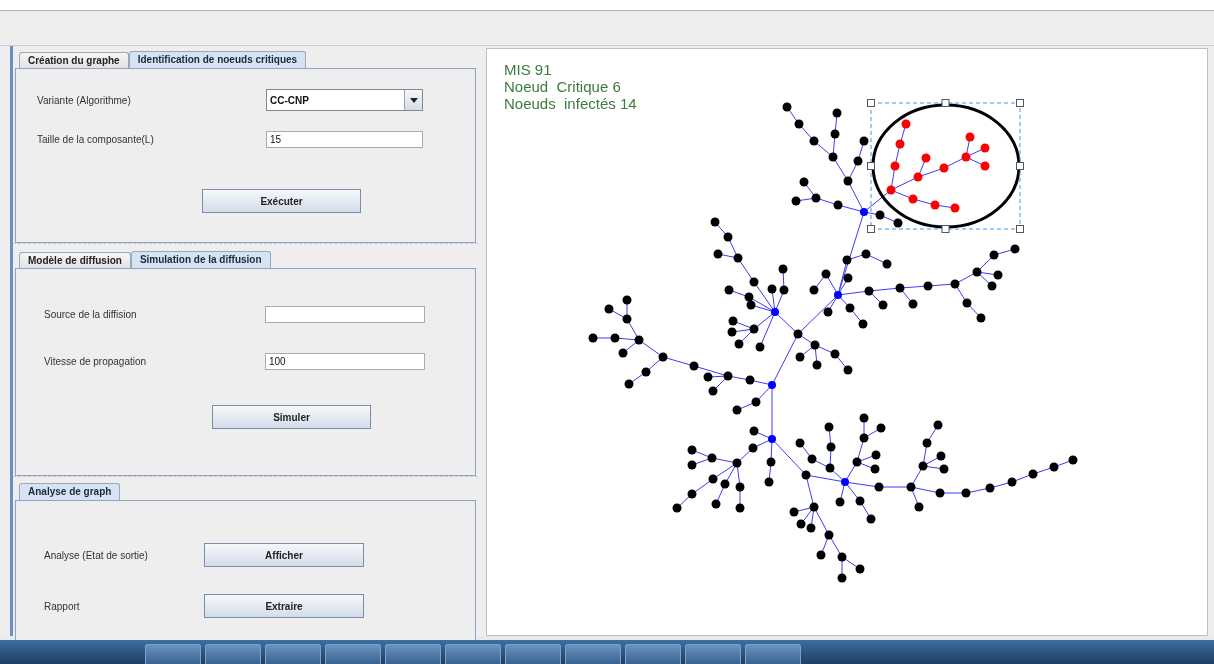 The width and height of the screenshot is (1214, 664). What do you see at coordinates (96, 361) in the screenshot?
I see `field-label: Vitesse de propagation` at bounding box center [96, 361].